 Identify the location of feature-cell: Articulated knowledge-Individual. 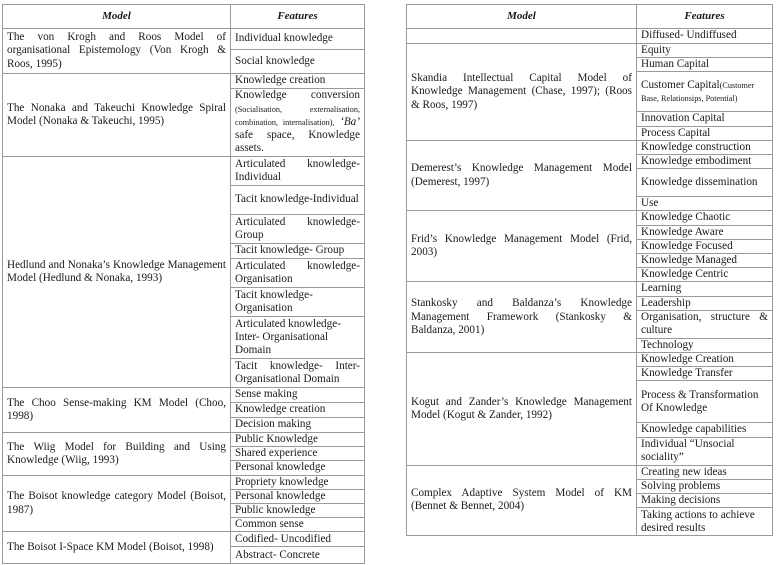
(297, 171).